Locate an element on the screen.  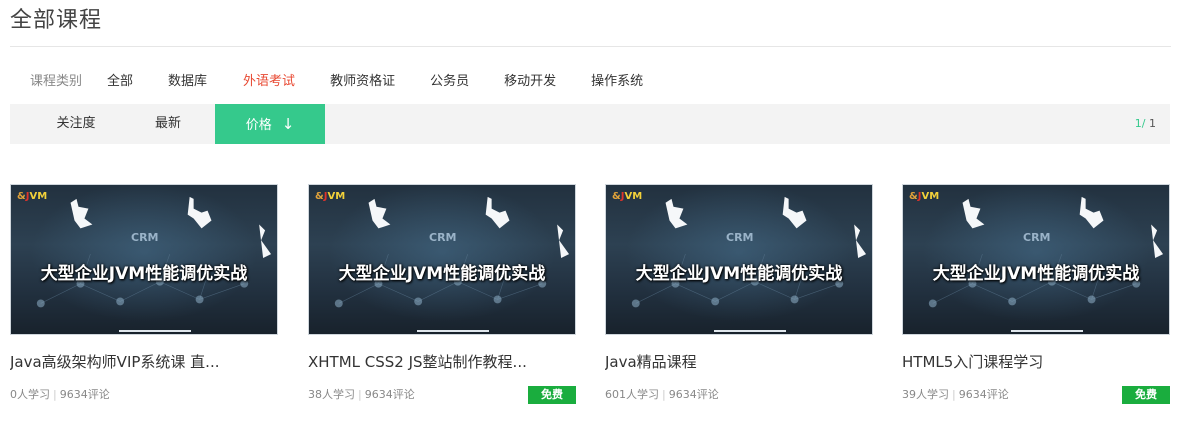
course-meta: 38人学习 | 9634评论 免费 is located at coordinates (442, 395).